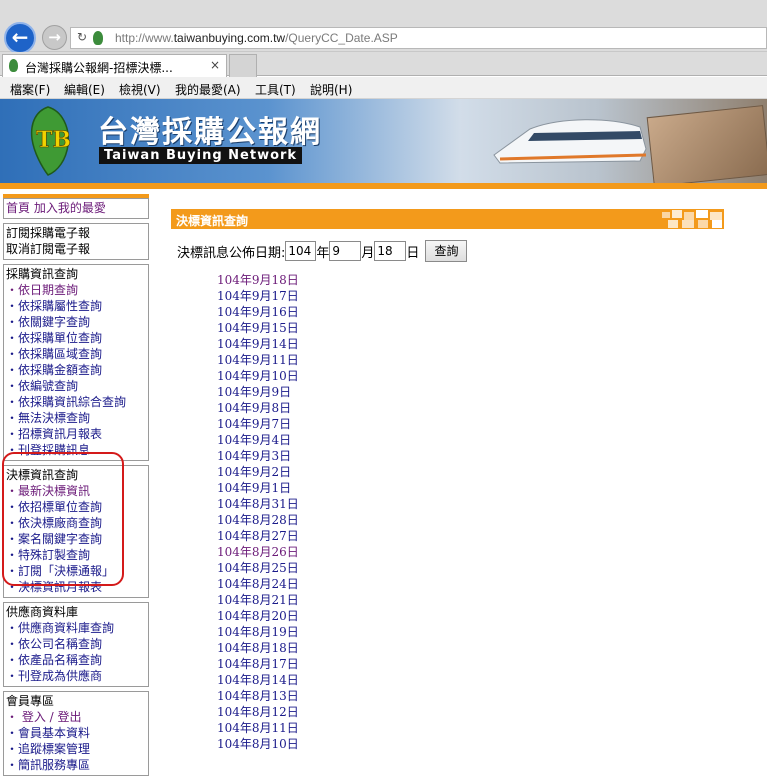 The width and height of the screenshot is (767, 780). I want to click on refresh-icon: ↻, so click(82, 37).